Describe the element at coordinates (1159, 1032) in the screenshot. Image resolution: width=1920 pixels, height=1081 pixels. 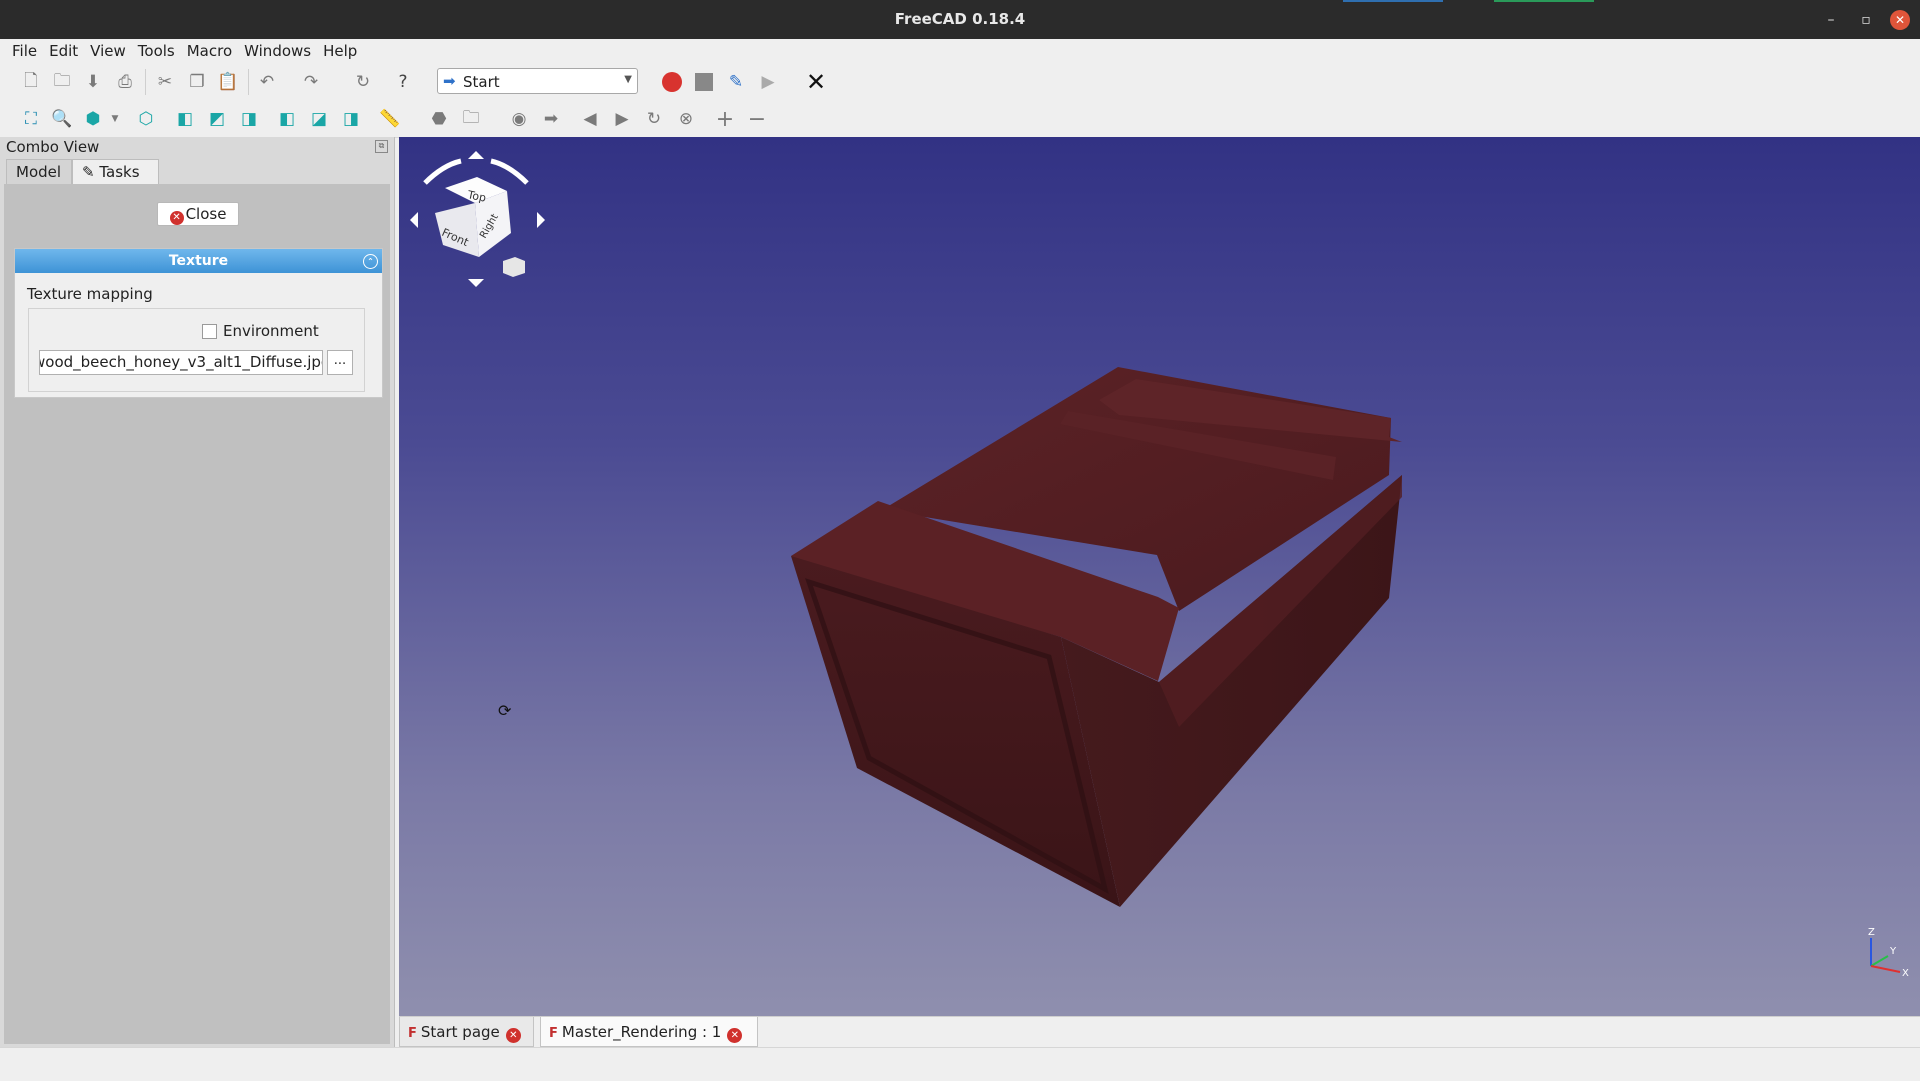
I see `document-tabs: F Start page ✕ F Master_Rendering : 1 ✕` at that location.